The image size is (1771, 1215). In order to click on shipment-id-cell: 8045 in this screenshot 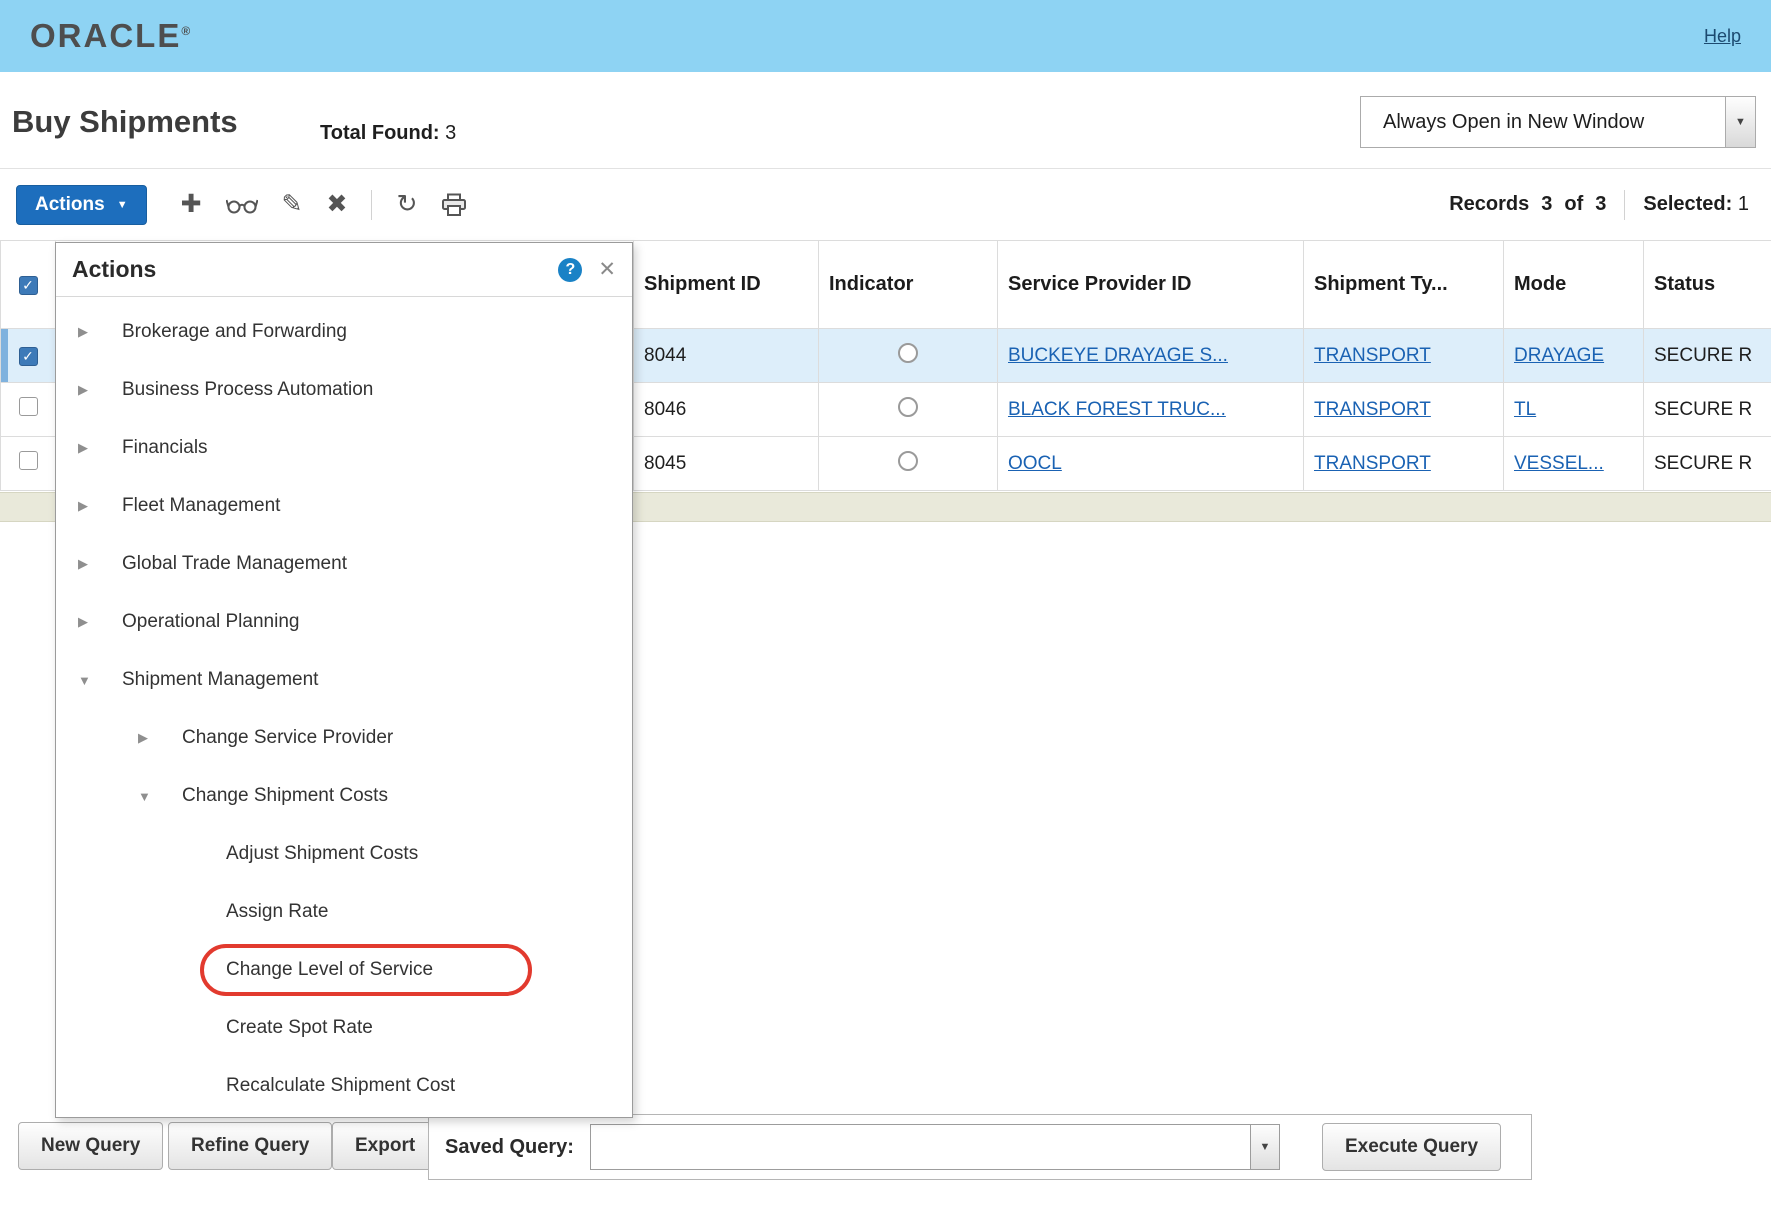, I will do `click(726, 463)`.